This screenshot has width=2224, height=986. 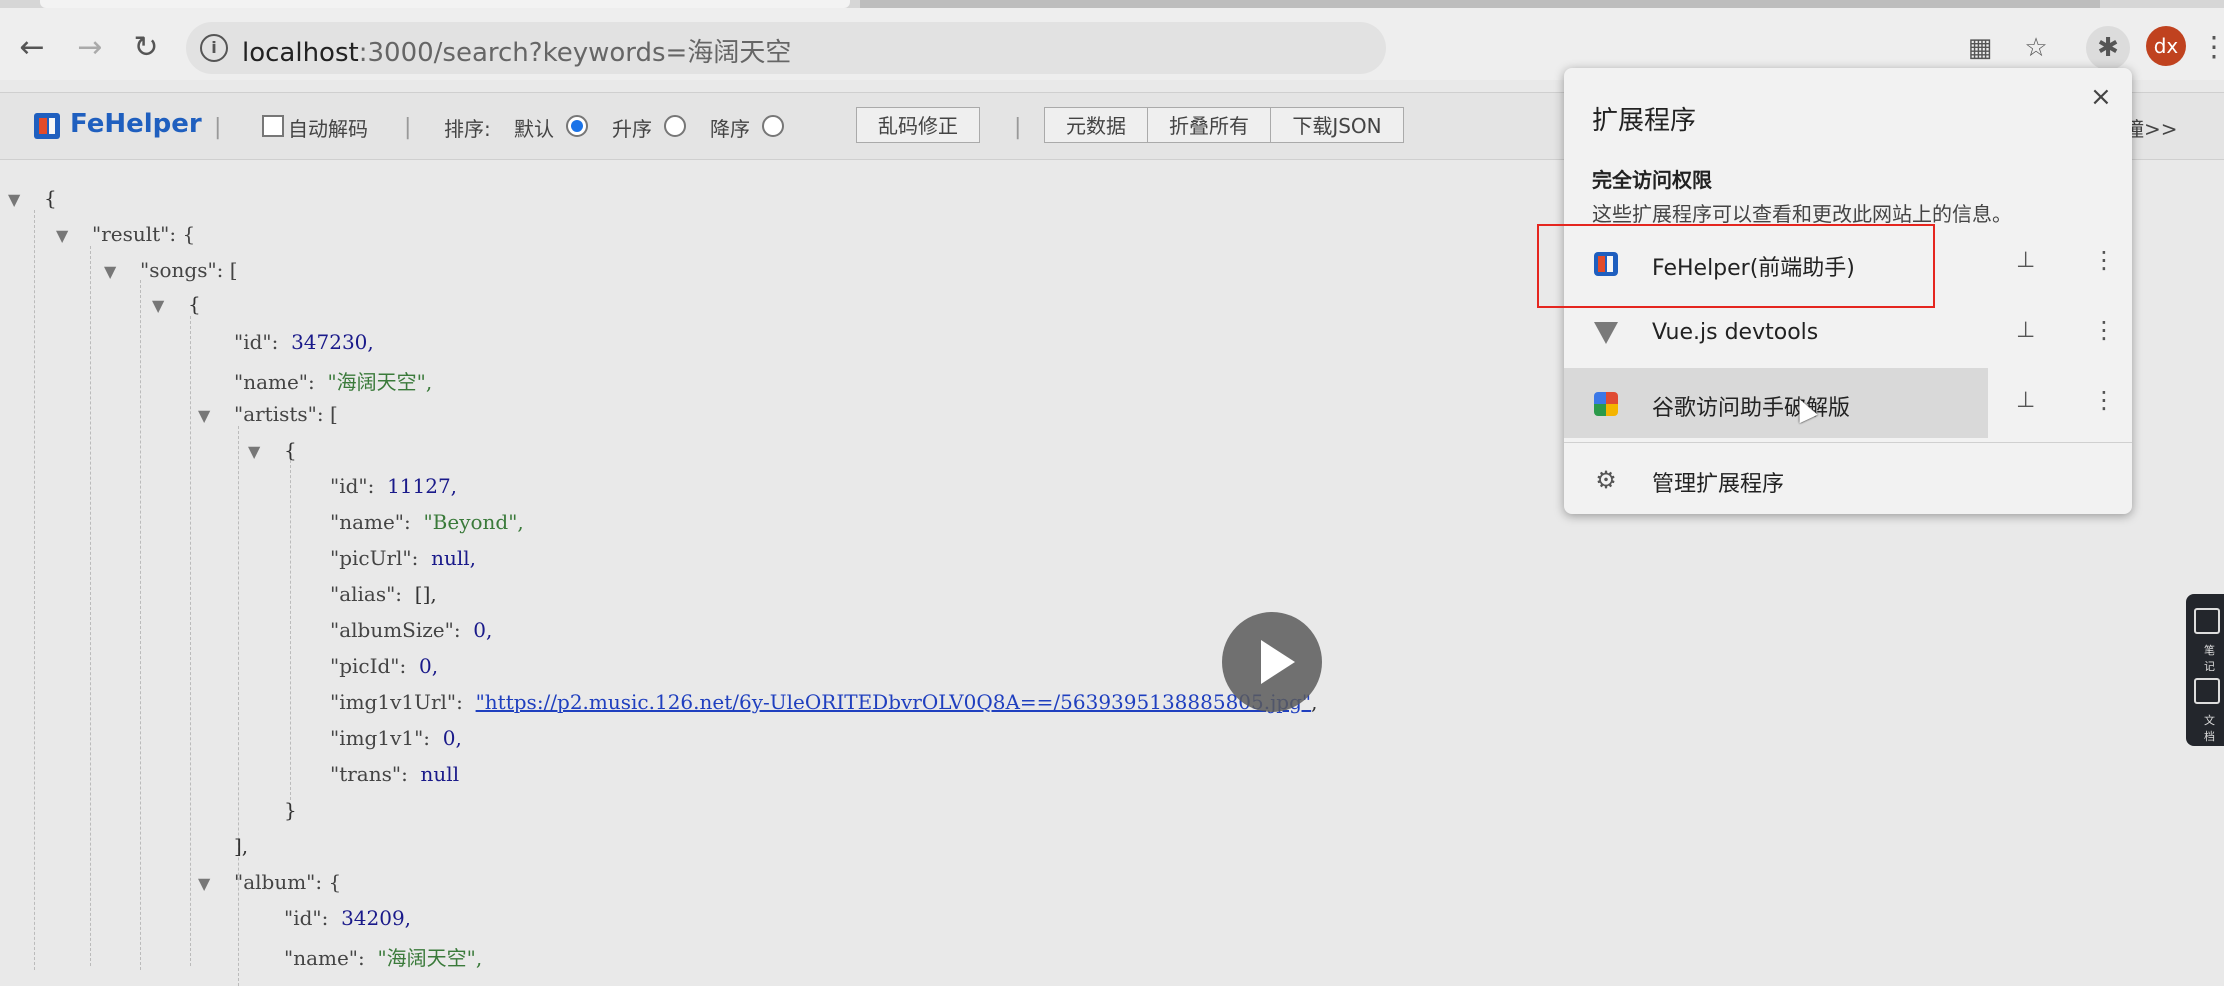 What do you see at coordinates (427, 522) in the screenshot?
I see `json-line: "name": "Beyond",` at bounding box center [427, 522].